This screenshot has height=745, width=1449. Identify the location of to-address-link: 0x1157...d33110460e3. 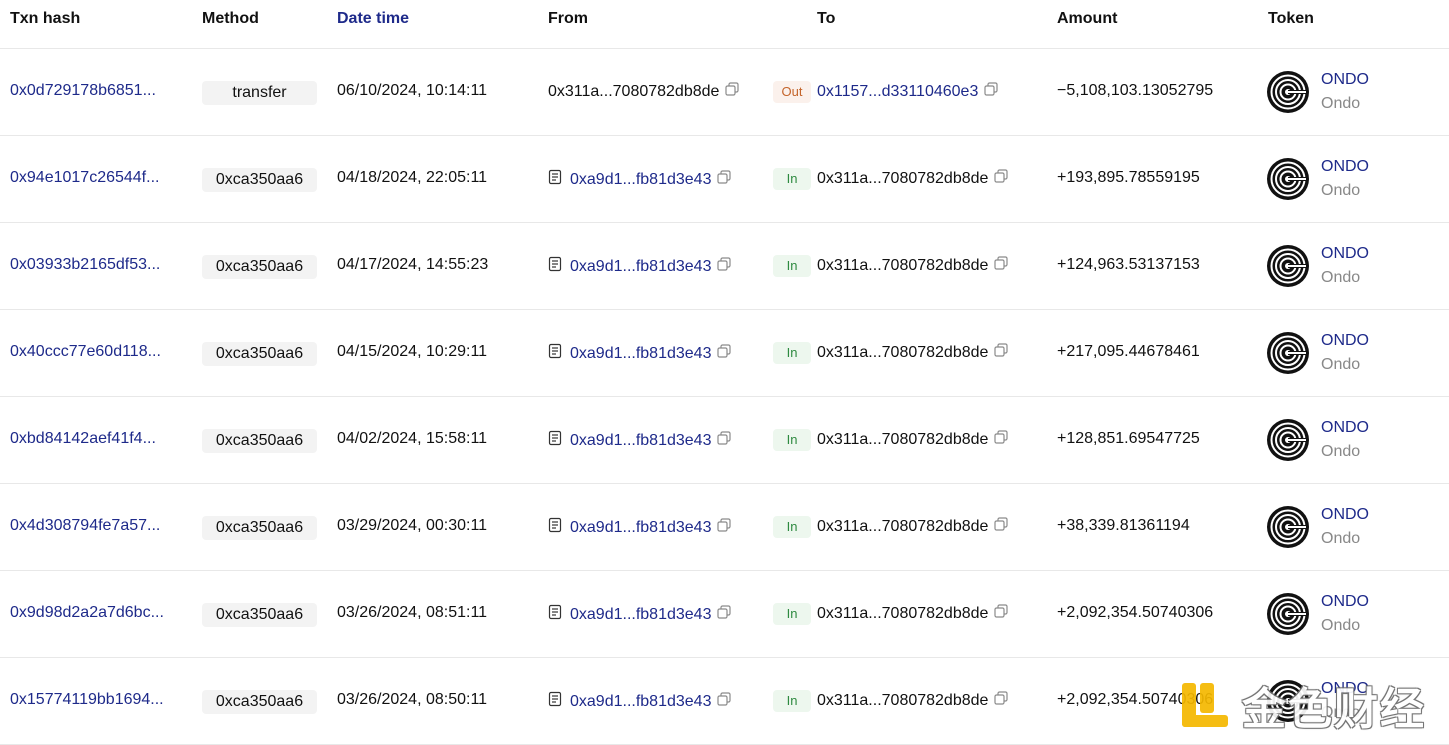
(897, 92).